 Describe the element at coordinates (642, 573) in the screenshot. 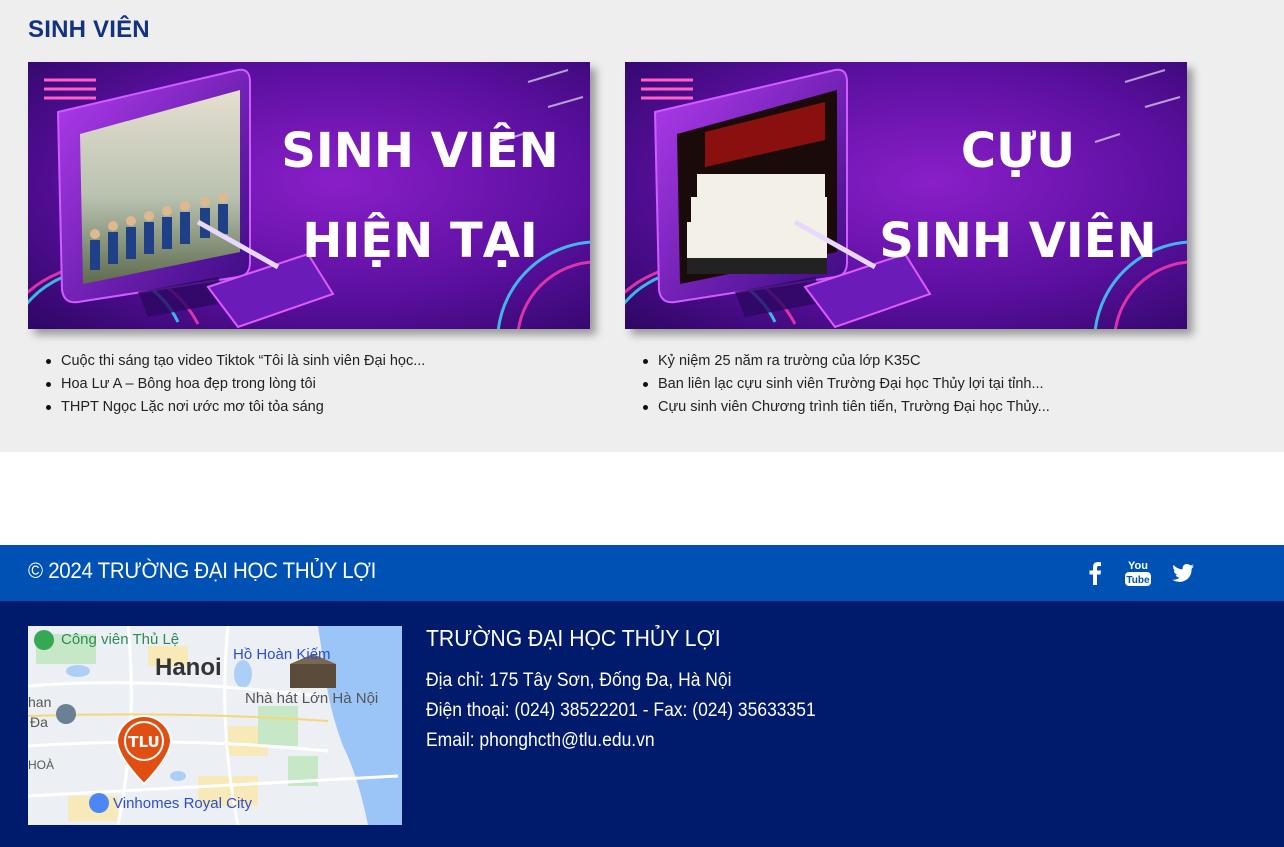

I see `footer-top-bar: © 2024 TRƯỜNG ĐẠI HỌC THỦY LỢI You Tube` at that location.